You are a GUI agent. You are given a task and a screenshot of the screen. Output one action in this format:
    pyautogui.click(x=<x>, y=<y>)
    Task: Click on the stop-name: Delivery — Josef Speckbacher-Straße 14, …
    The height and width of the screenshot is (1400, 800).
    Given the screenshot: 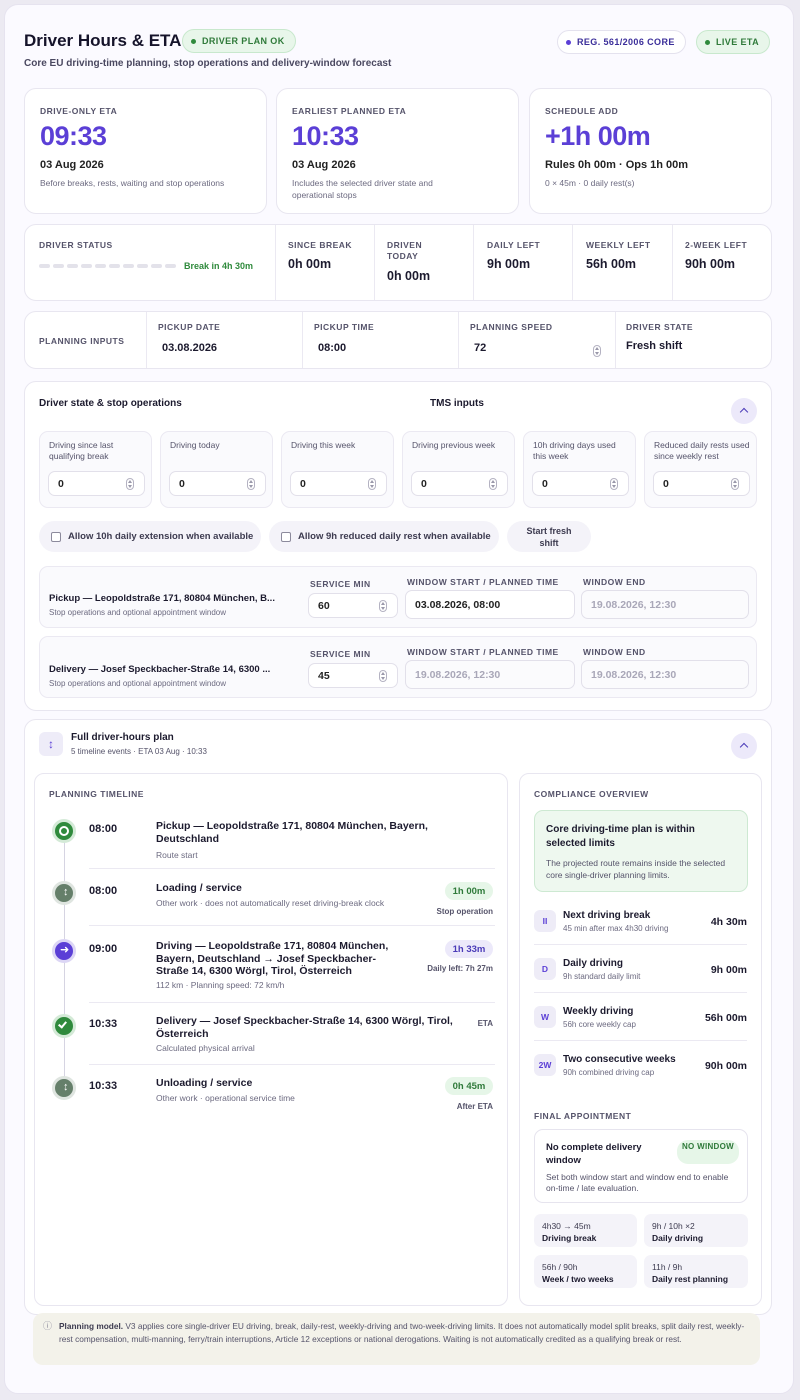 What is the action you would take?
    pyautogui.click(x=160, y=669)
    